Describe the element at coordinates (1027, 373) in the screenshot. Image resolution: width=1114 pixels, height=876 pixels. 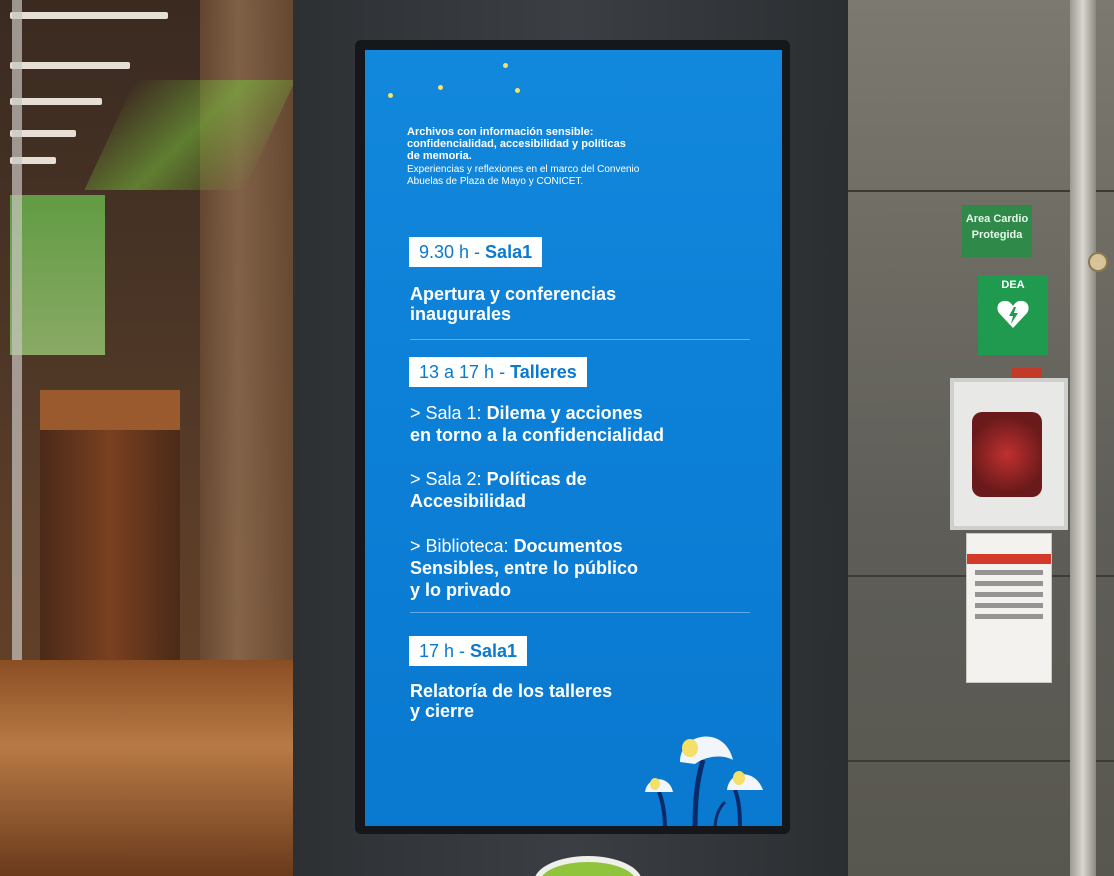
I see `aed-alarm-strip` at that location.